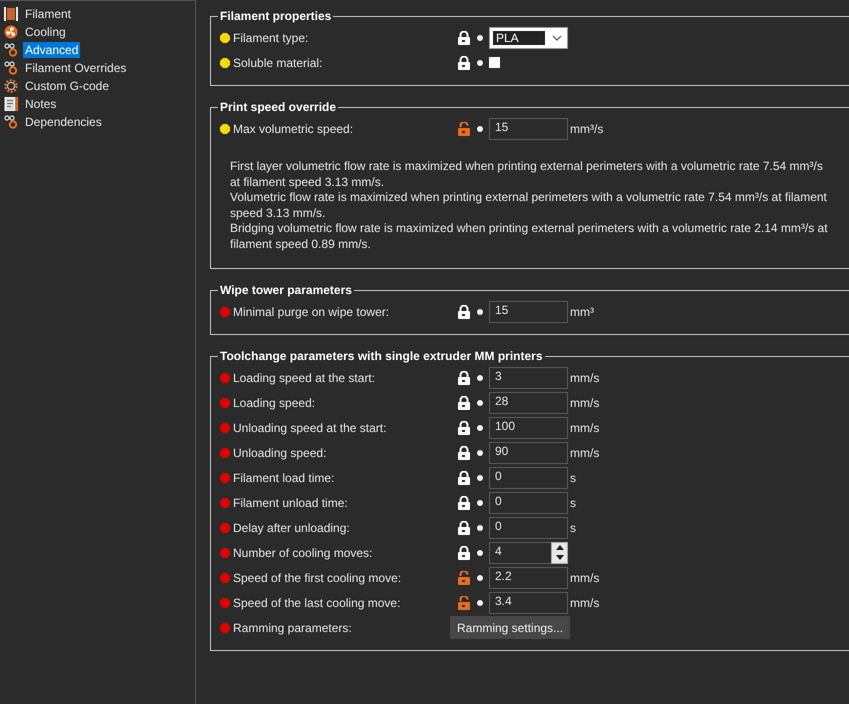 This screenshot has height=704, width=849. Describe the element at coordinates (303, 553) in the screenshot. I see `option-label: Number of cooling moves:` at that location.